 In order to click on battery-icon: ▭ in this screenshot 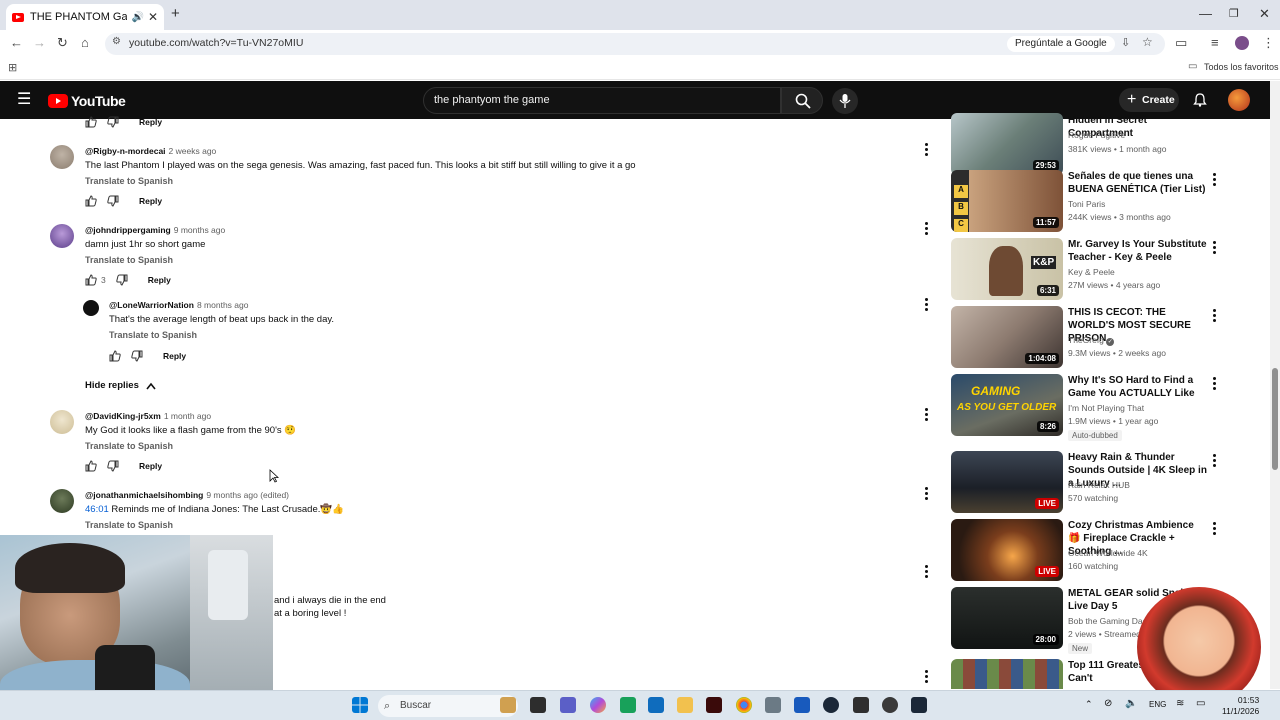, I will do `click(1200, 703)`.